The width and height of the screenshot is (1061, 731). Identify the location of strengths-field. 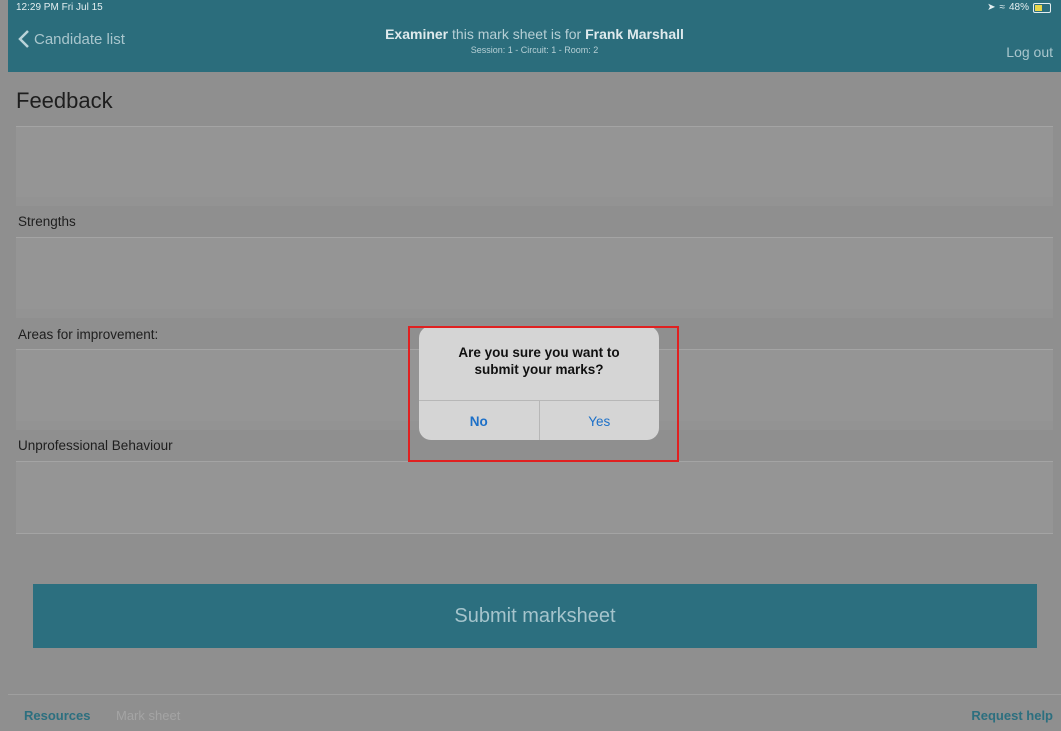
(534, 273).